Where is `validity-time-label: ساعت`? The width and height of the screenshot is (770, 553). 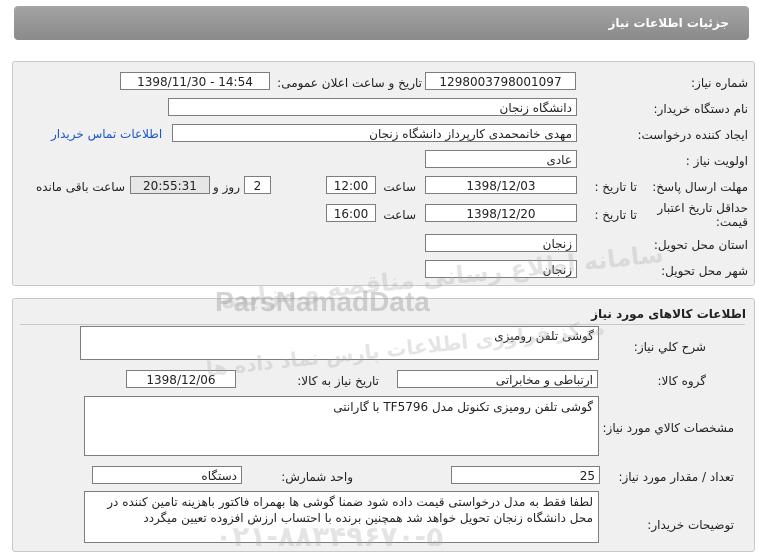
validity-time-label: ساعت is located at coordinates (399, 215).